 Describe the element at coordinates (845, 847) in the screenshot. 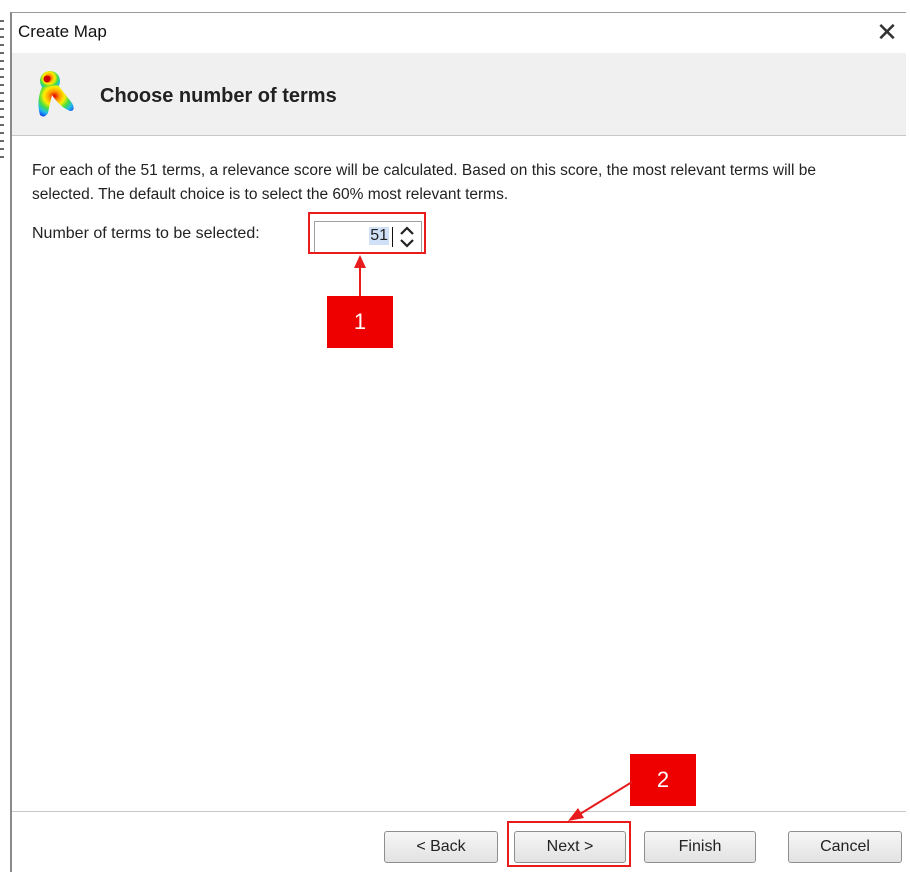

I see `cancel-button: Cancel` at that location.